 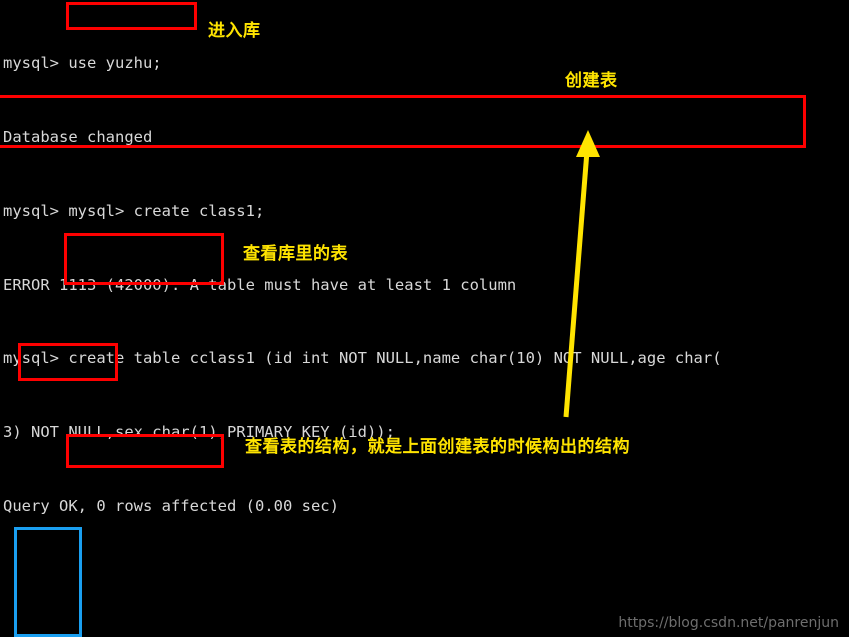 I want to click on terminal-line: Database changed, so click(x=78, y=136).